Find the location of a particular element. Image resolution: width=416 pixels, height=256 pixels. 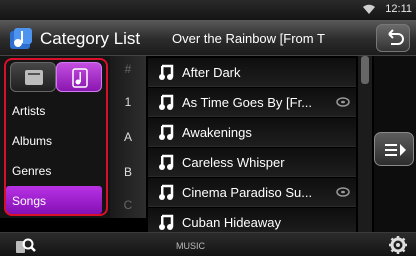

alphabet-index: # 1 A B C is located at coordinates (128, 137).